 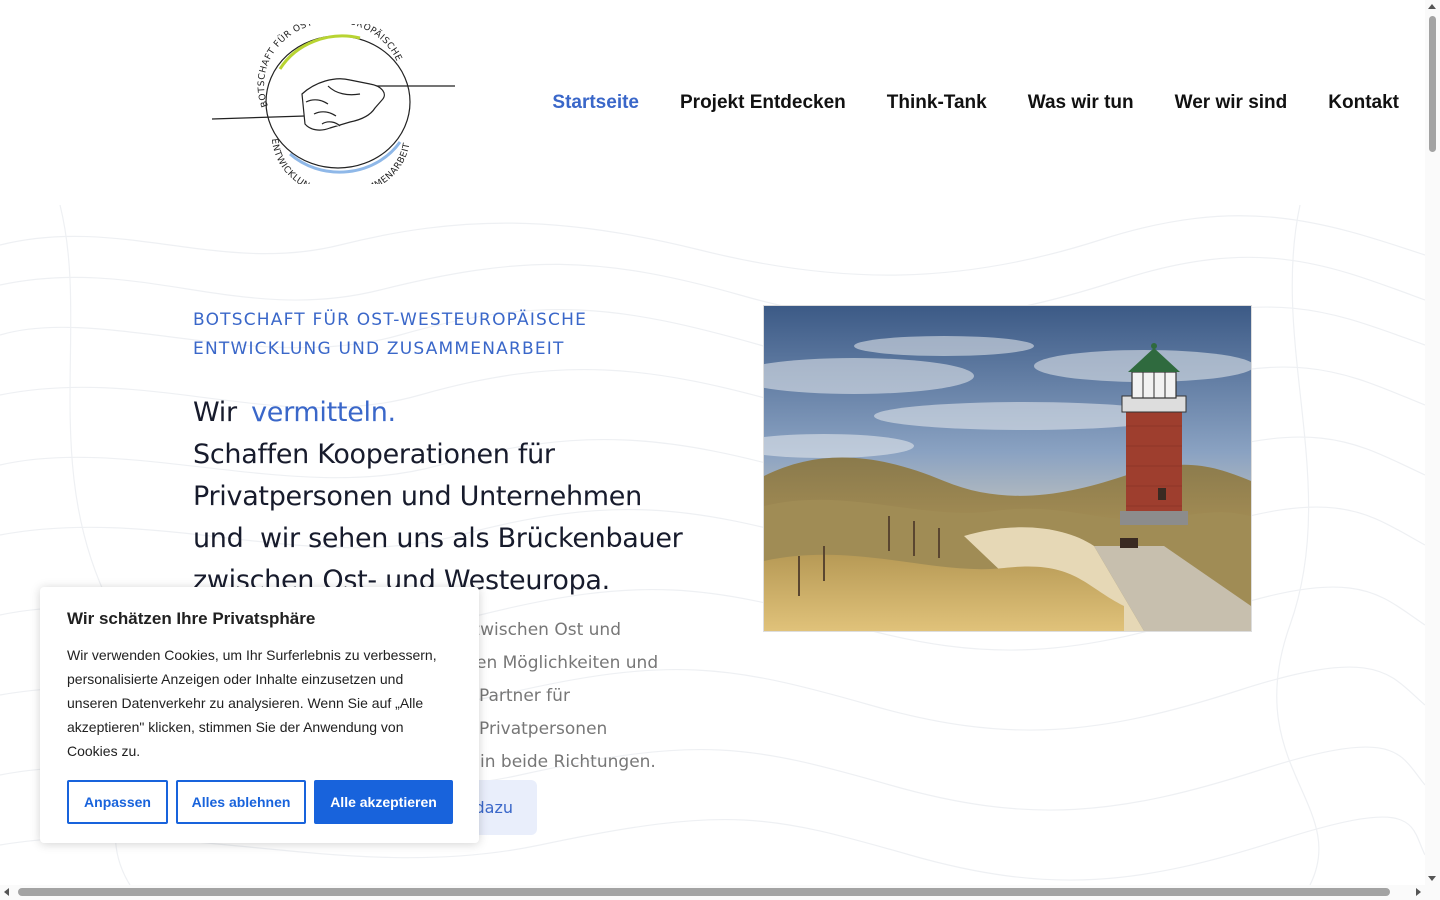 What do you see at coordinates (374, 454) in the screenshot?
I see `headline-line-2: Schaffen Kooperationen für` at bounding box center [374, 454].